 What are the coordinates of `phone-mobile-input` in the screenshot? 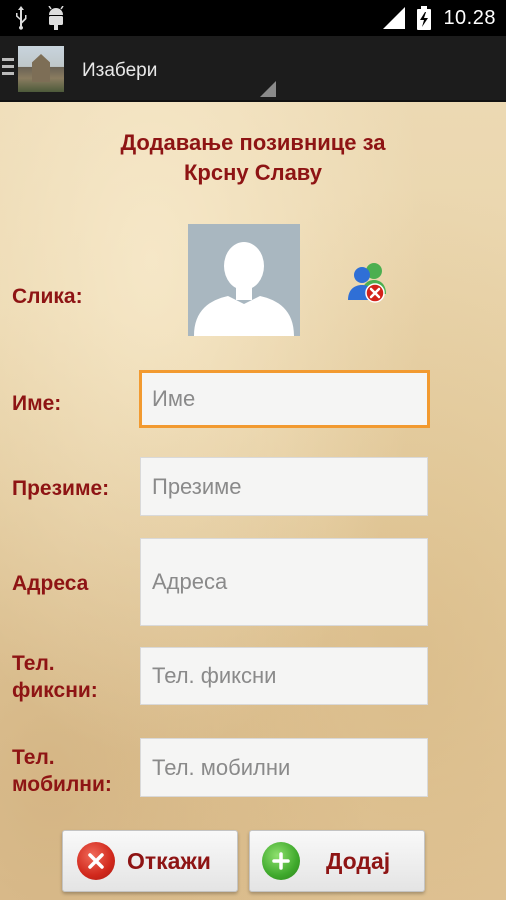 It's located at (284, 767).